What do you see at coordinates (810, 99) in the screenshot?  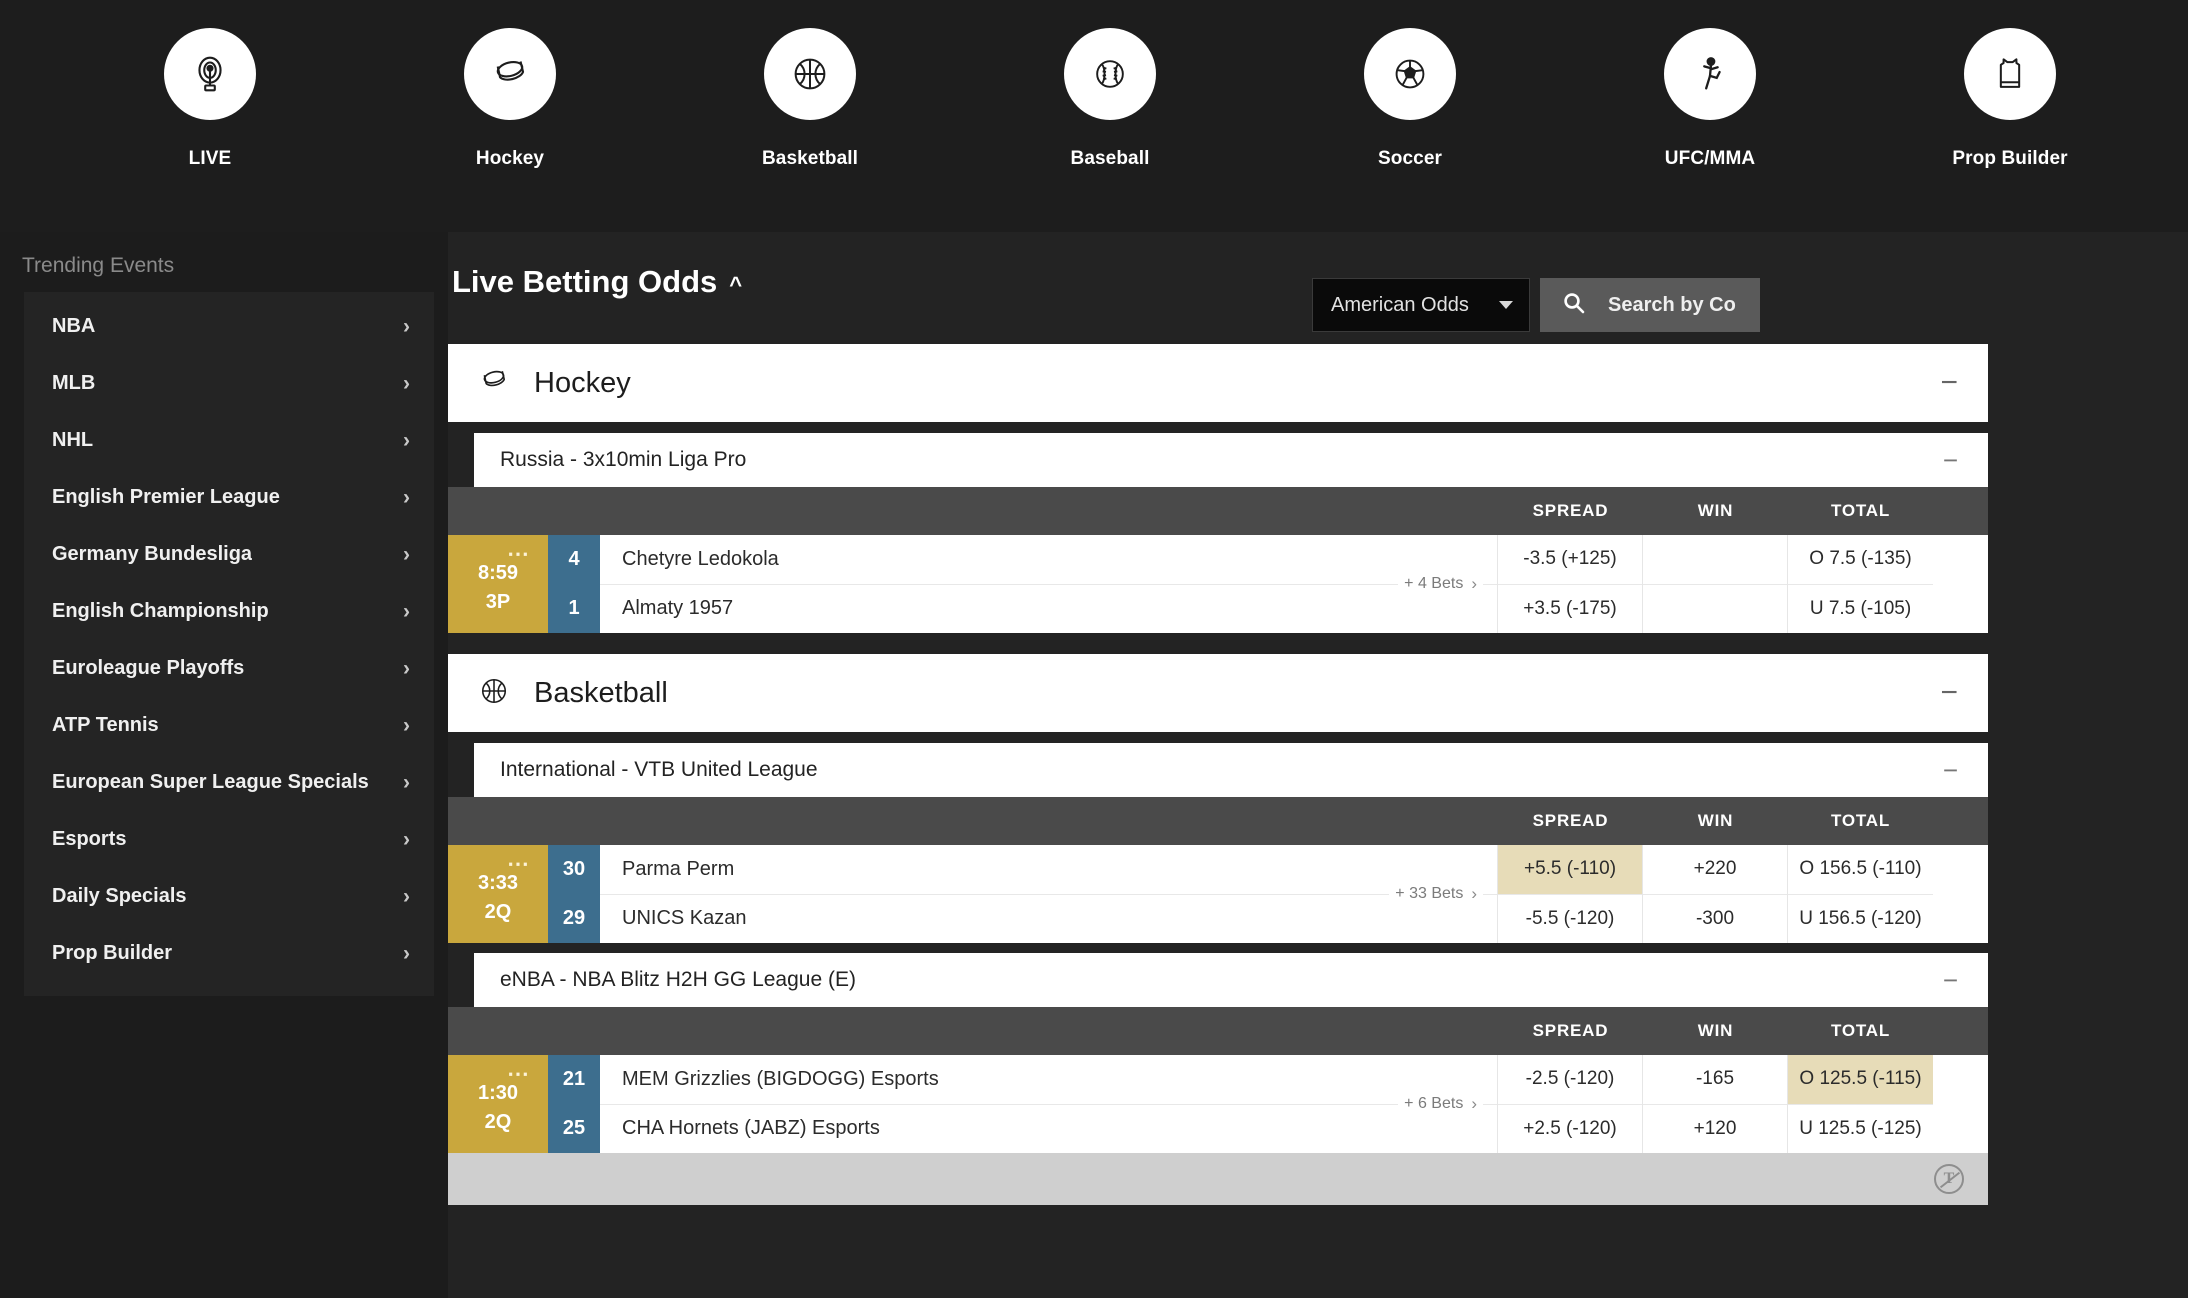 I see `nav-item-basketball: Basketball` at bounding box center [810, 99].